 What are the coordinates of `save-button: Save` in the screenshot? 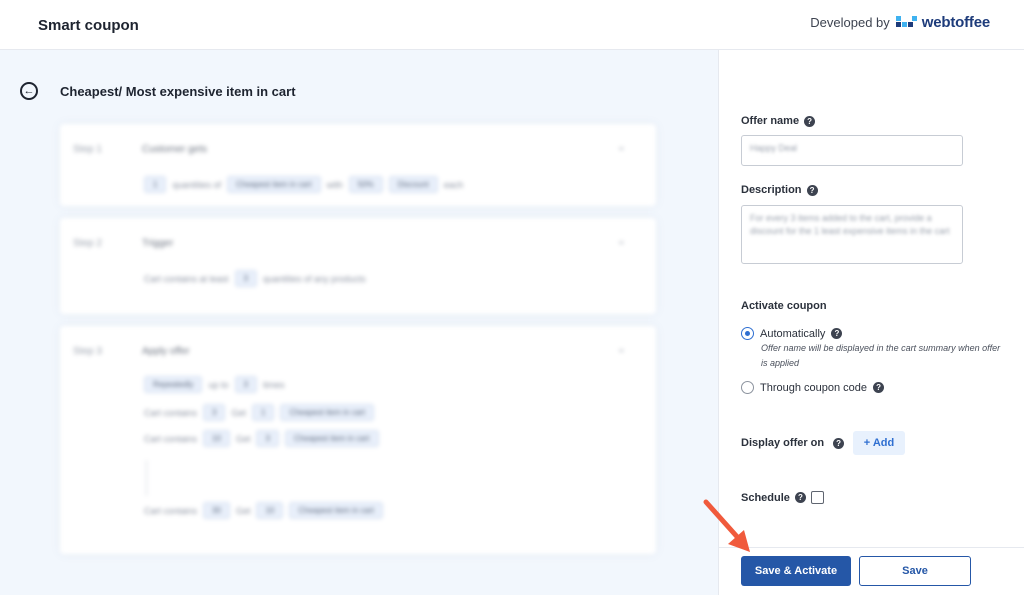 It's located at (915, 571).